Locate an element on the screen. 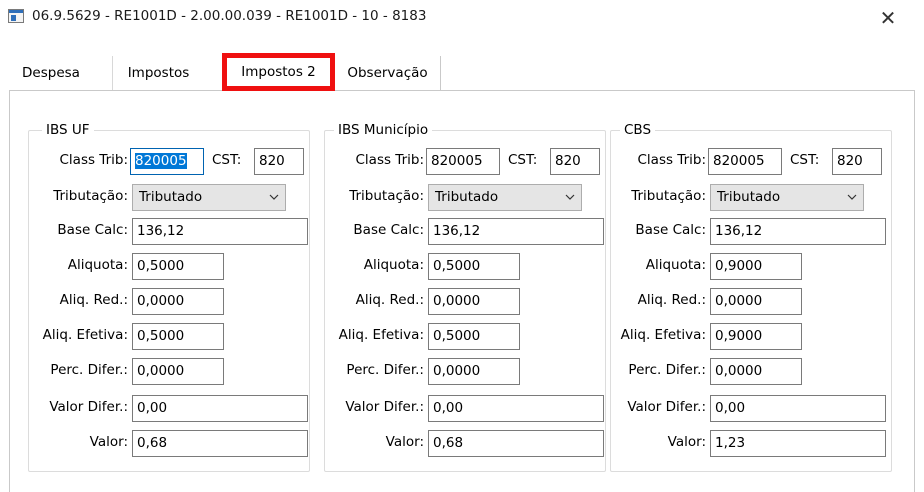 The image size is (924, 492). group-title-ibs-uf: IBS UF is located at coordinates (68, 130).